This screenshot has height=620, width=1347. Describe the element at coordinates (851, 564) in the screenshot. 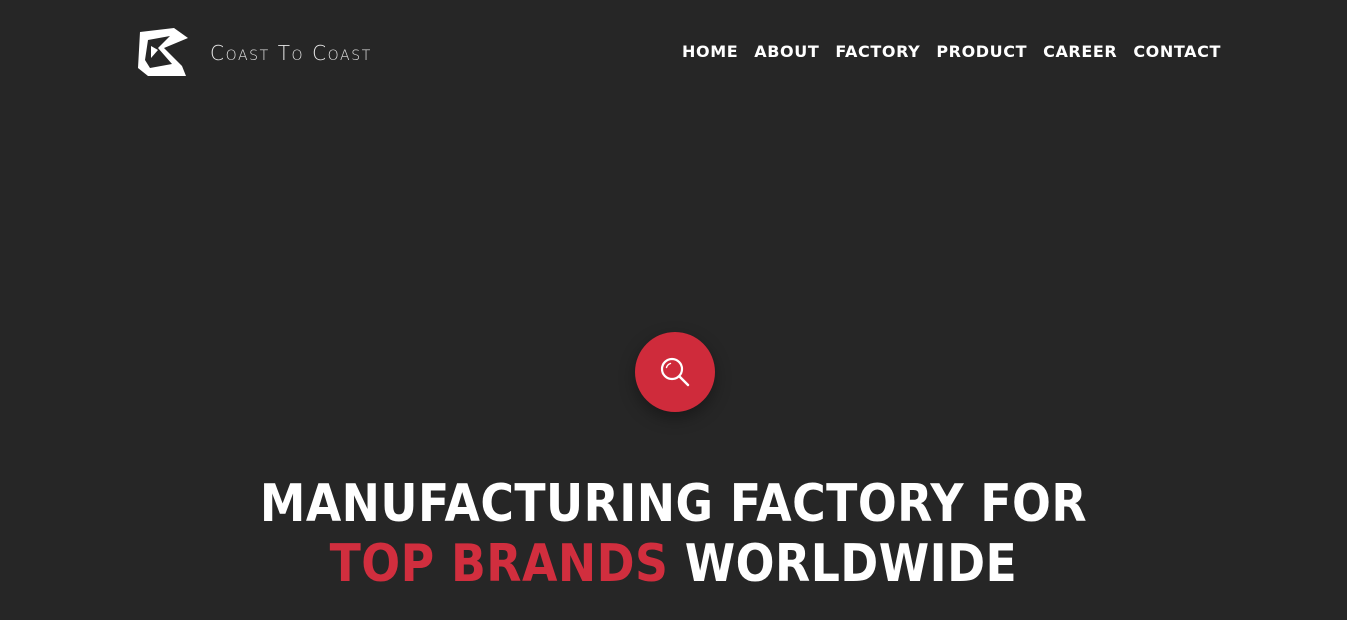

I see `hero-line-2-rest: WORLDWIDE` at that location.